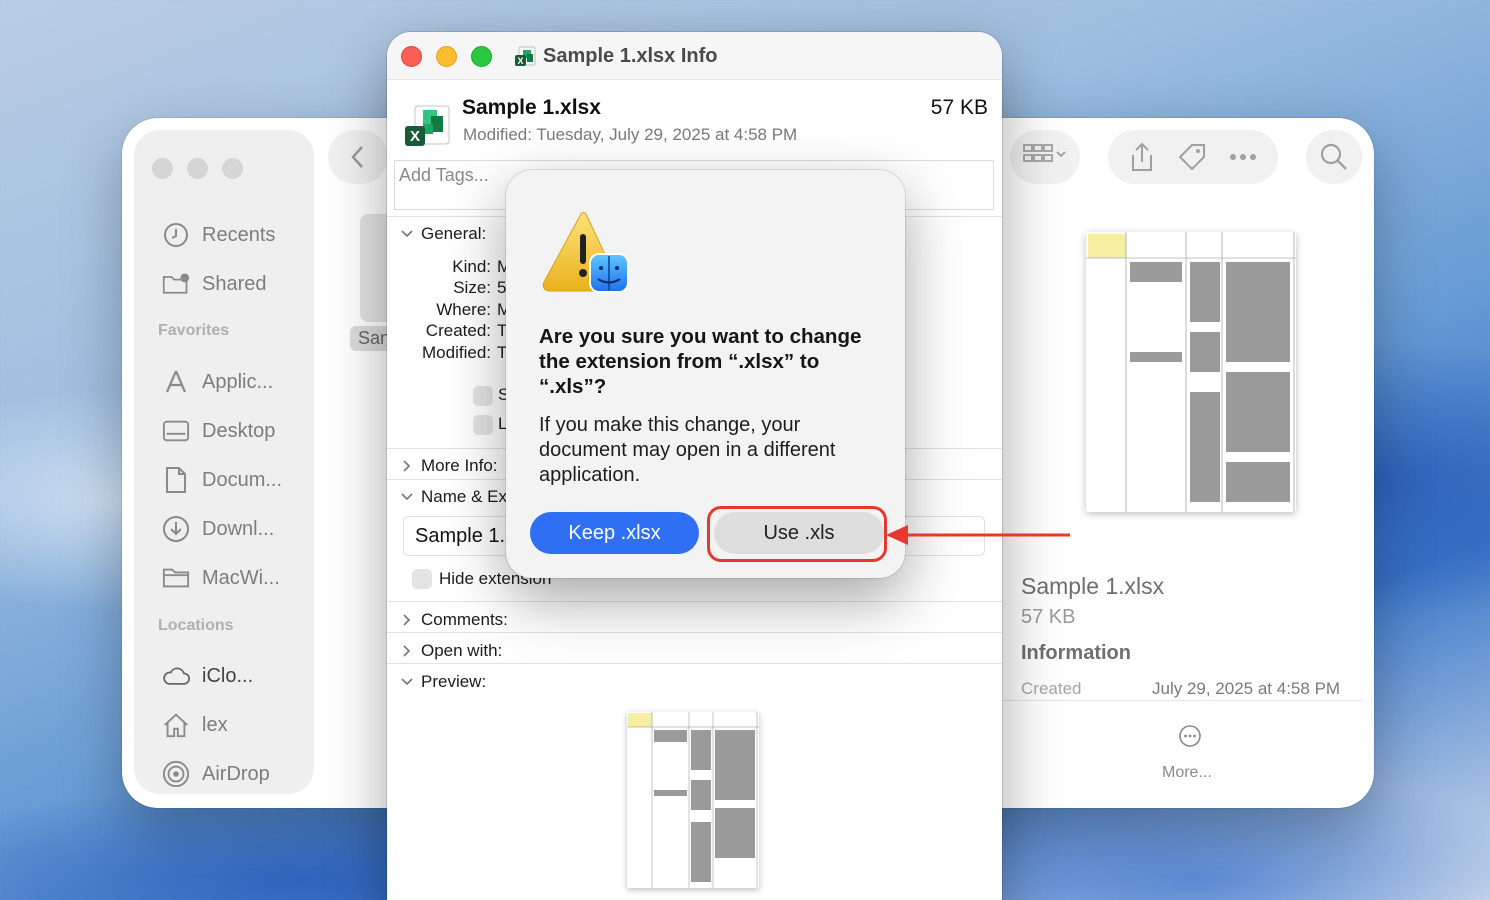 This screenshot has width=1490, height=900. What do you see at coordinates (586, 255) in the screenshot?
I see `warning-icon` at bounding box center [586, 255].